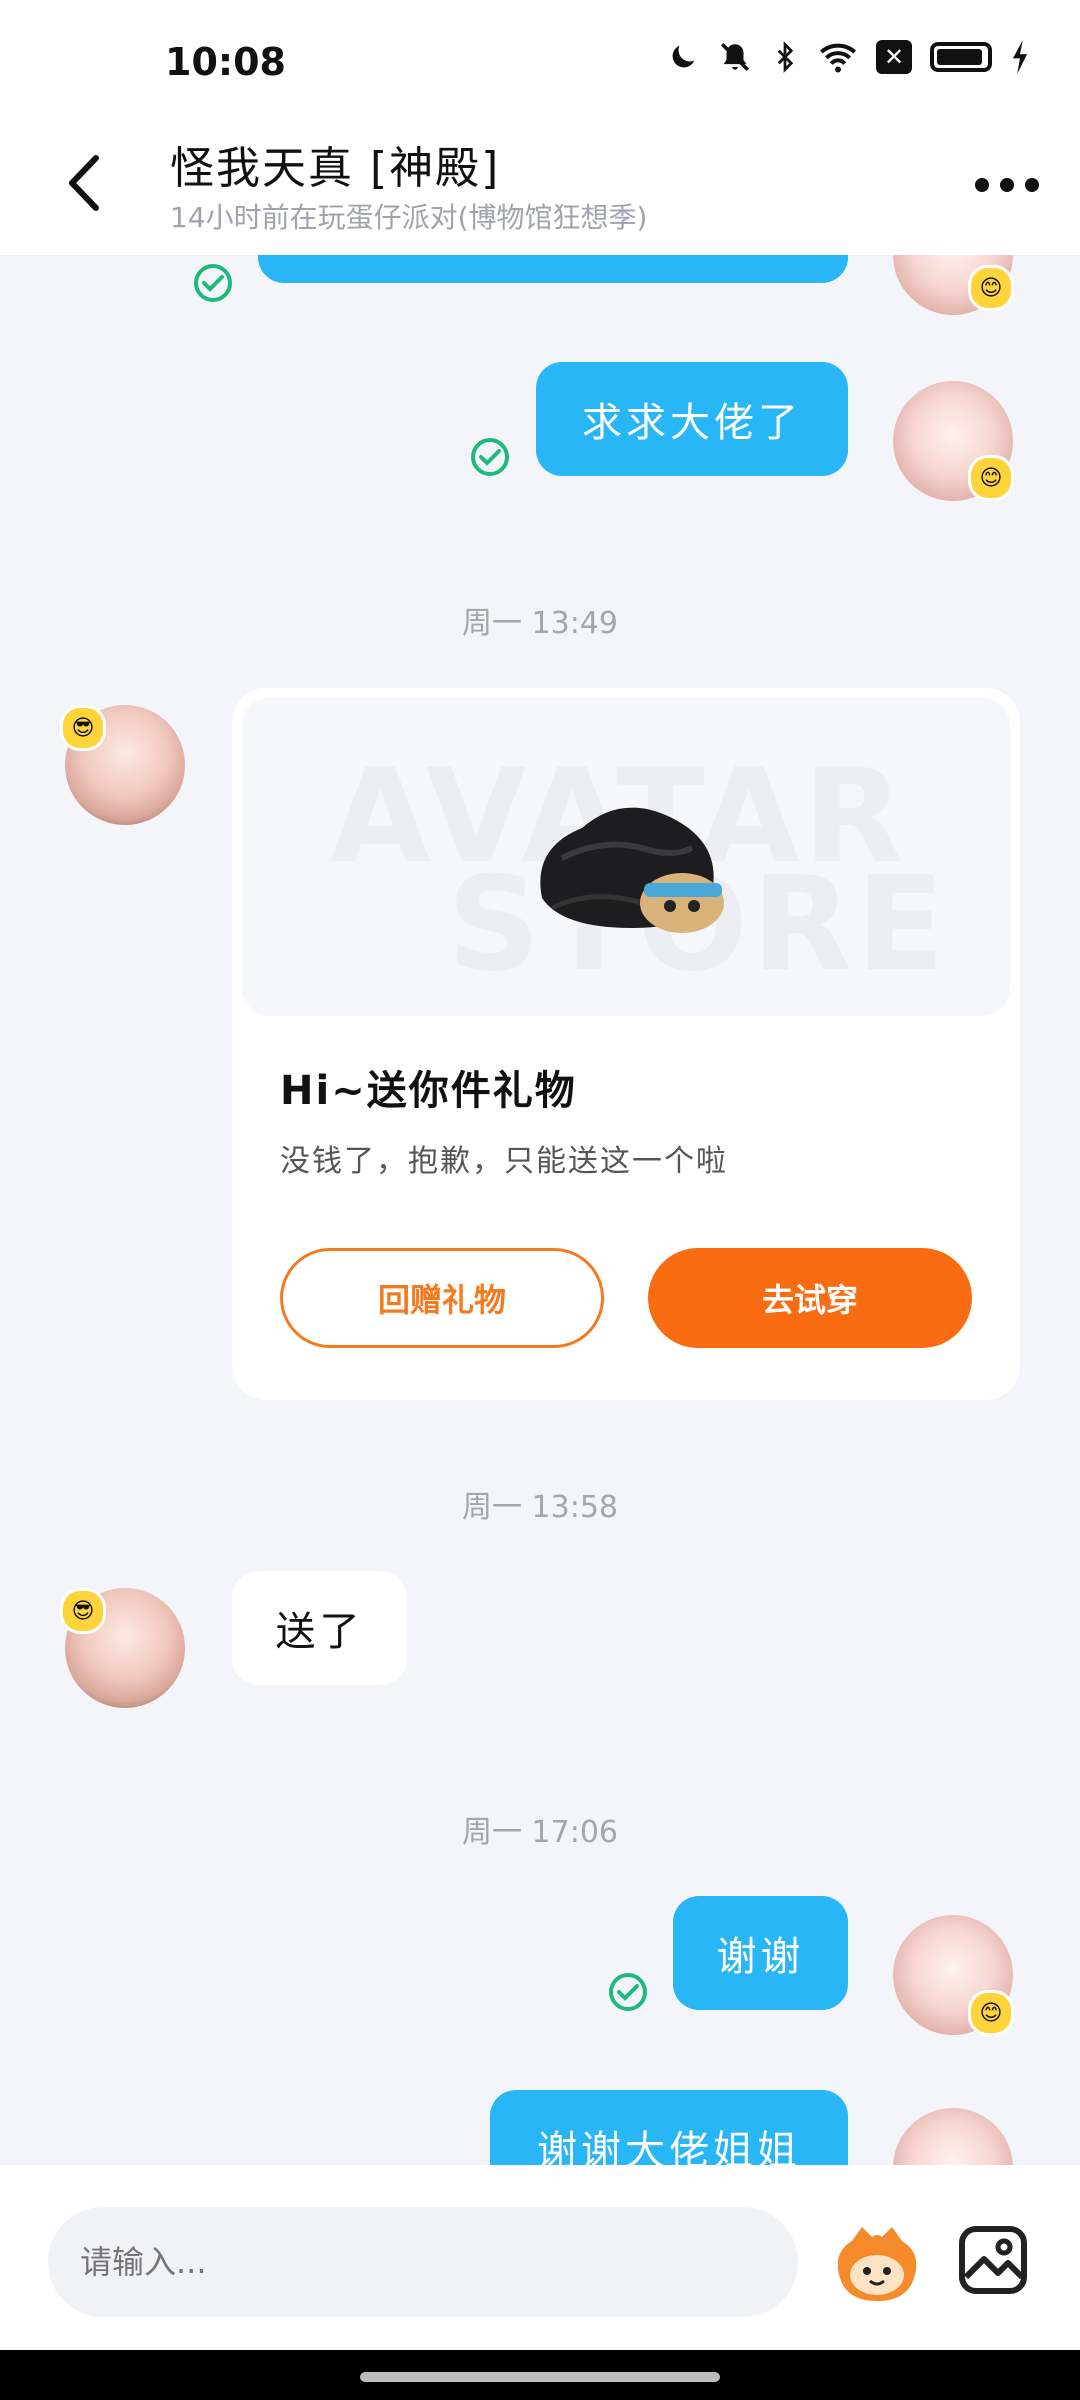  What do you see at coordinates (961, 57) in the screenshot?
I see `battery-icon` at bounding box center [961, 57].